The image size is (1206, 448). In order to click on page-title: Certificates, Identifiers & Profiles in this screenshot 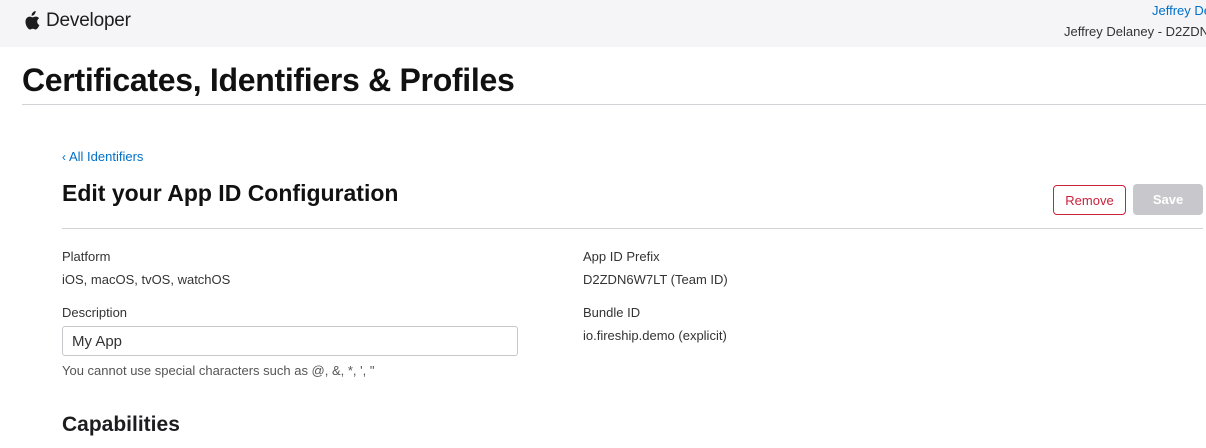, I will do `click(268, 80)`.